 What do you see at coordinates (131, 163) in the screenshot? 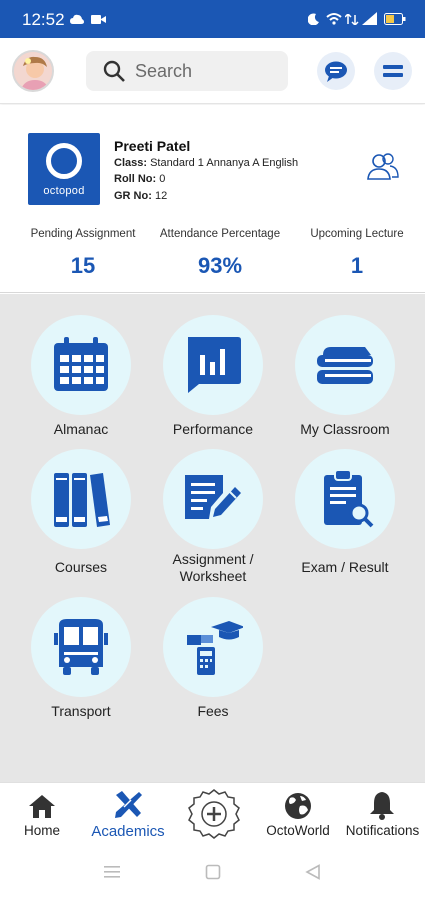
I see `class-label: Class:` at bounding box center [131, 163].